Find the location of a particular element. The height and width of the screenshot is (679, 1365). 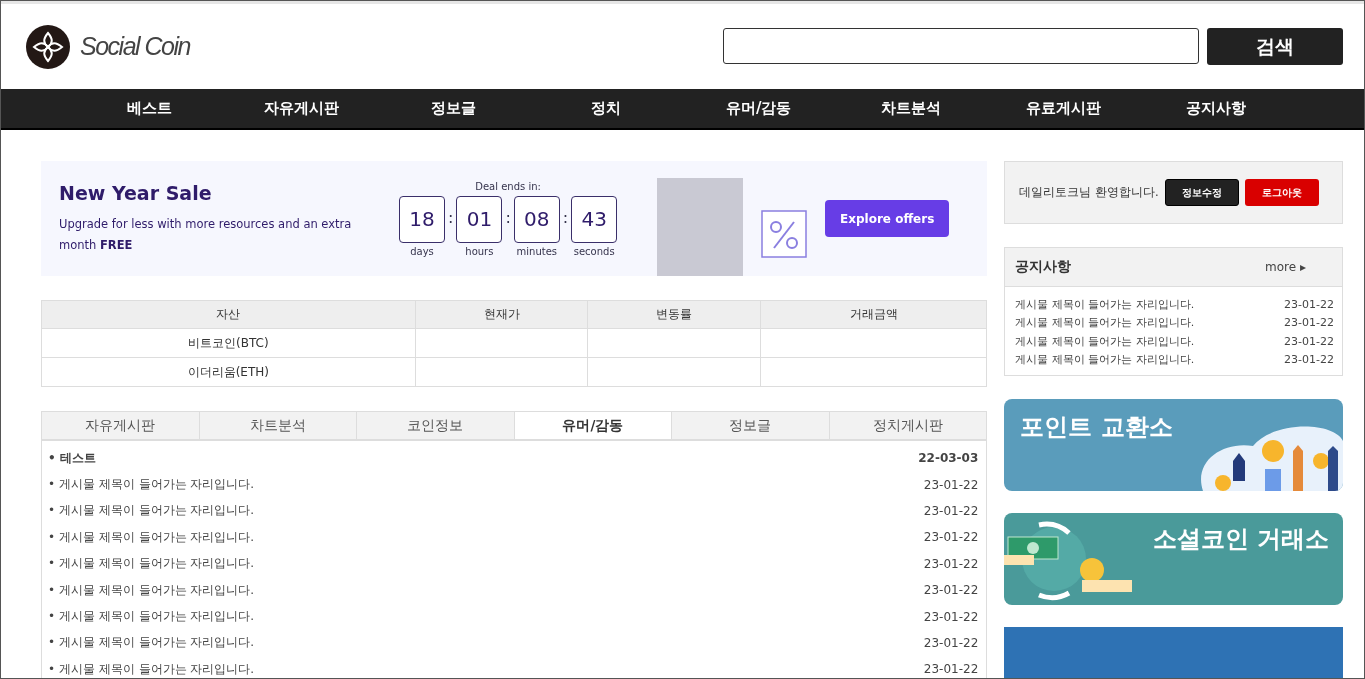

banner-title: 포인트 교환소 is located at coordinates (1096, 427).